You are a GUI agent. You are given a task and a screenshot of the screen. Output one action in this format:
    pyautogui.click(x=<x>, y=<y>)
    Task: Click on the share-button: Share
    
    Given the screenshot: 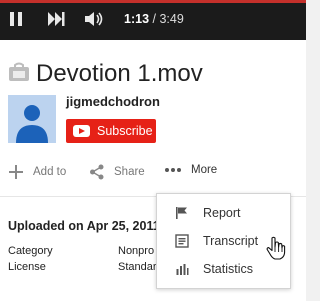 What is the action you would take?
    pyautogui.click(x=117, y=172)
    